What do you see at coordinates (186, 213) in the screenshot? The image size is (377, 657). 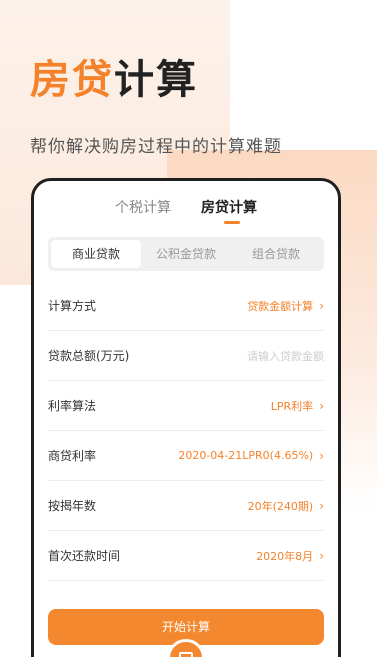 I see `calculator-tabs: 个税计算 房贷计算` at bounding box center [186, 213].